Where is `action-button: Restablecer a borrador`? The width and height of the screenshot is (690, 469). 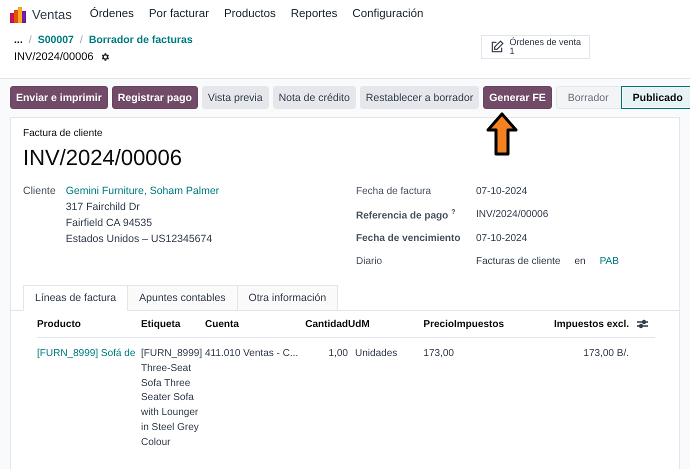
action-button: Restablecer a borrador is located at coordinates (420, 97).